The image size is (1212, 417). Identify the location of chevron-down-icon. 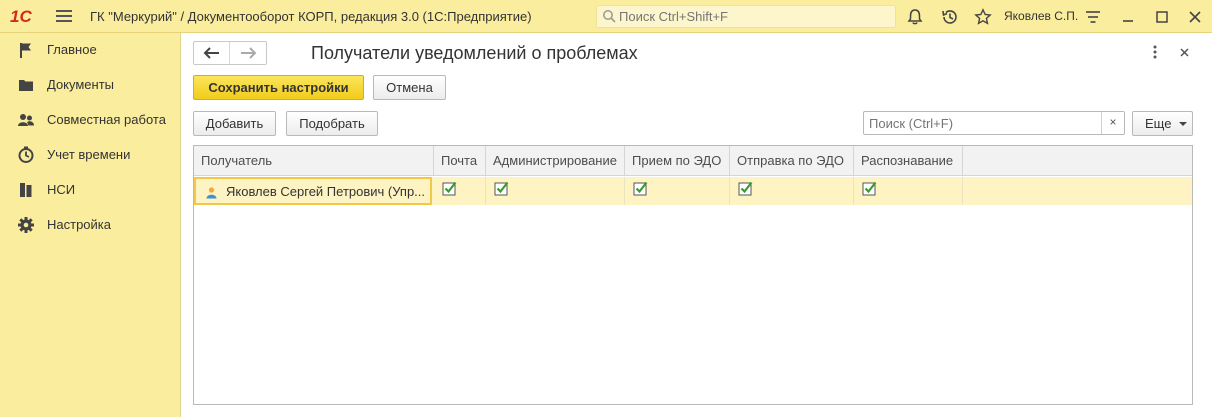
(1183, 124).